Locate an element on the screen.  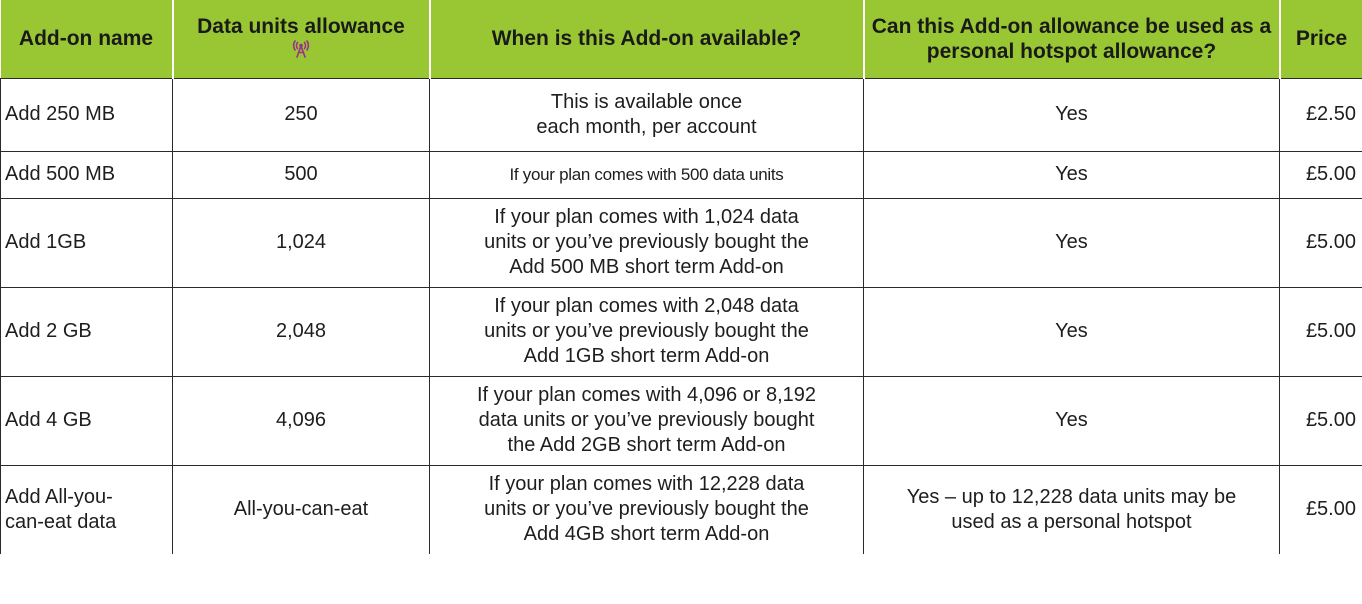
addon-name-cell: Add 250 MB is located at coordinates (86, 114).